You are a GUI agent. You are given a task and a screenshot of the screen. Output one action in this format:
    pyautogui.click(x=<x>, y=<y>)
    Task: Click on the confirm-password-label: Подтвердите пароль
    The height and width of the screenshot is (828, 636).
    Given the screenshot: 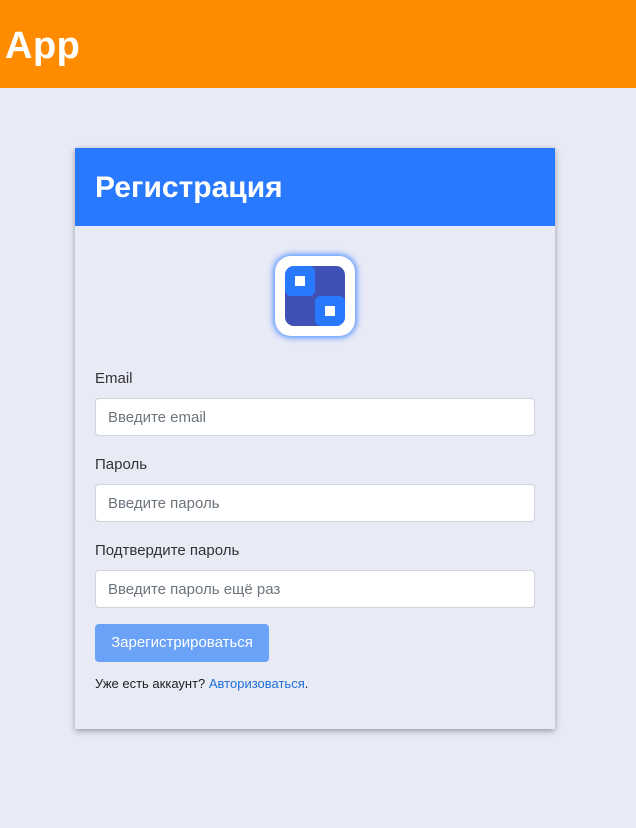 What is the action you would take?
    pyautogui.click(x=167, y=550)
    